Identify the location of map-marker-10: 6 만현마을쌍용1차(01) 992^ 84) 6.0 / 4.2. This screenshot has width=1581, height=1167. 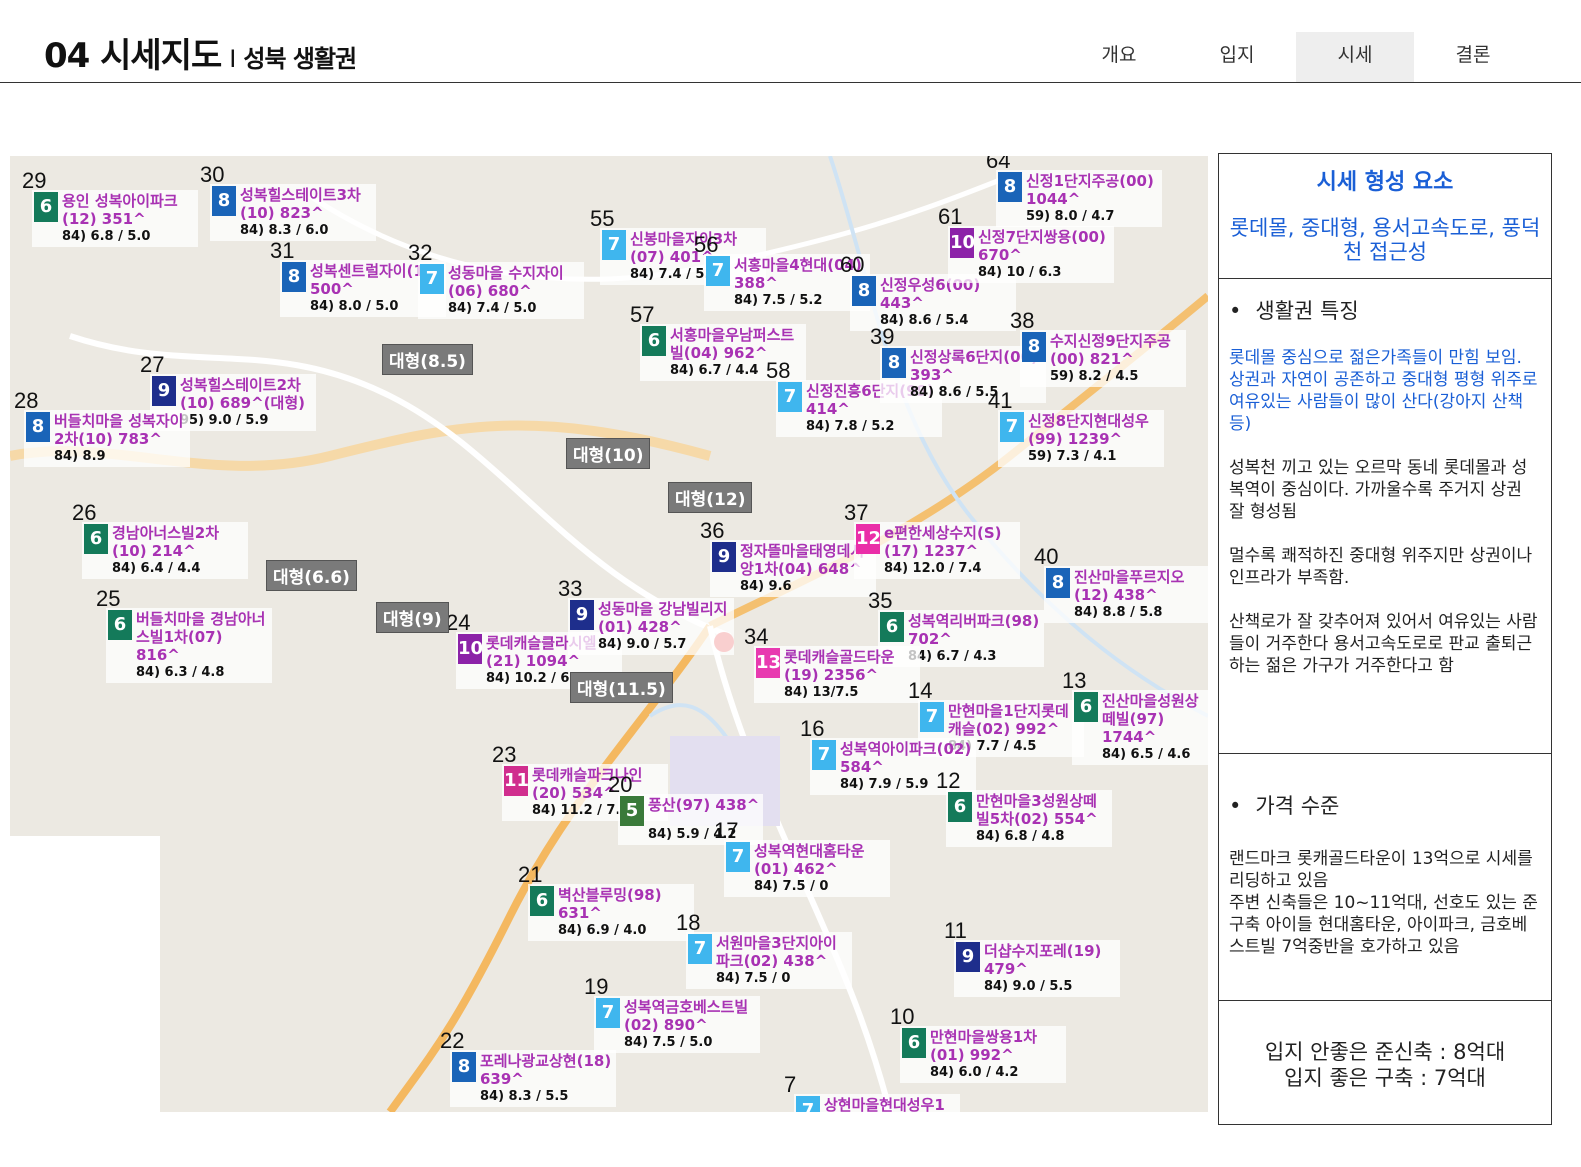
(983, 1054).